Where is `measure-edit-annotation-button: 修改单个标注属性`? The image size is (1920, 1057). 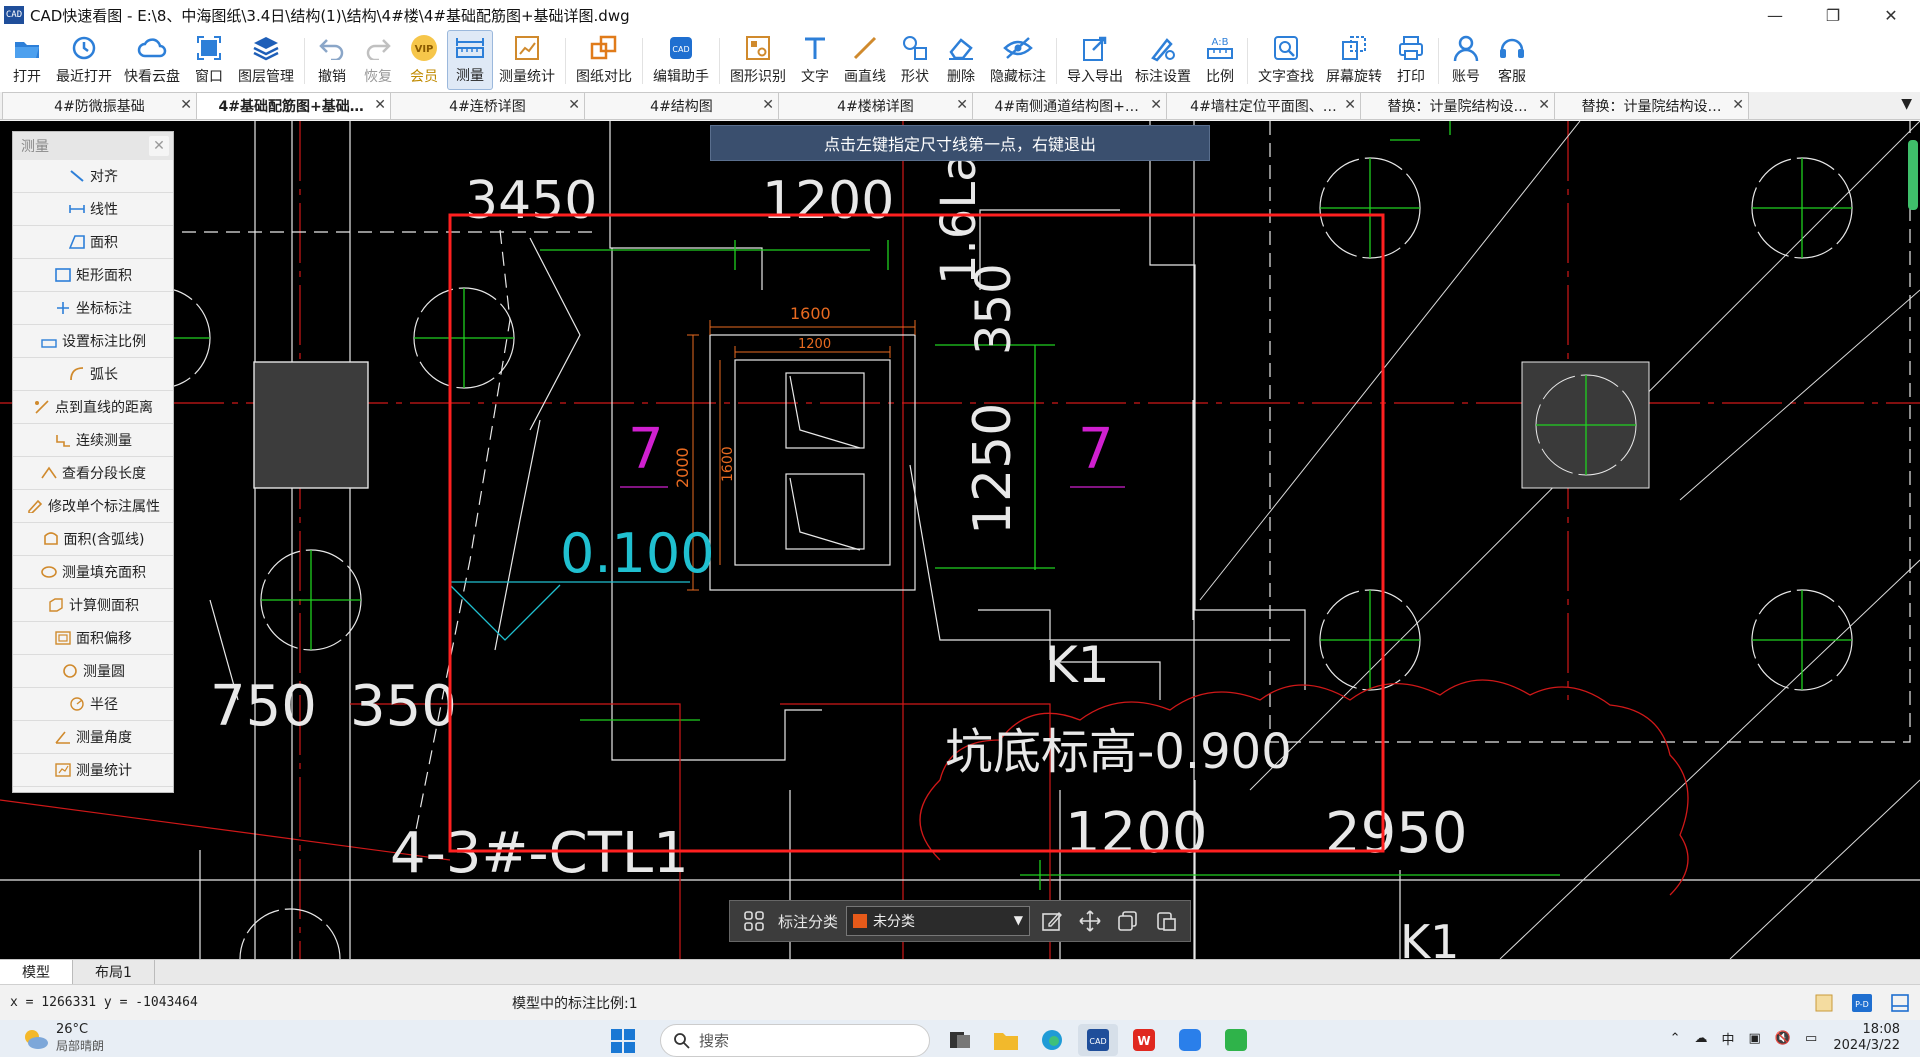 measure-edit-annotation-button: 修改单个标注属性 is located at coordinates (93, 506).